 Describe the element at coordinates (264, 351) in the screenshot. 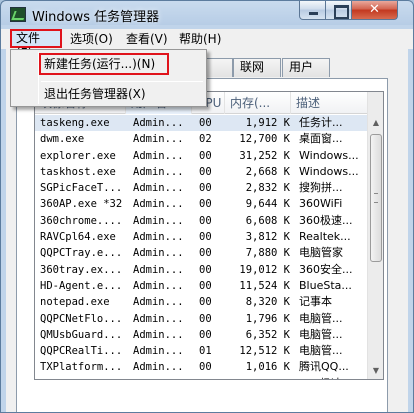

I see `process-memory: 12,512 K` at that location.